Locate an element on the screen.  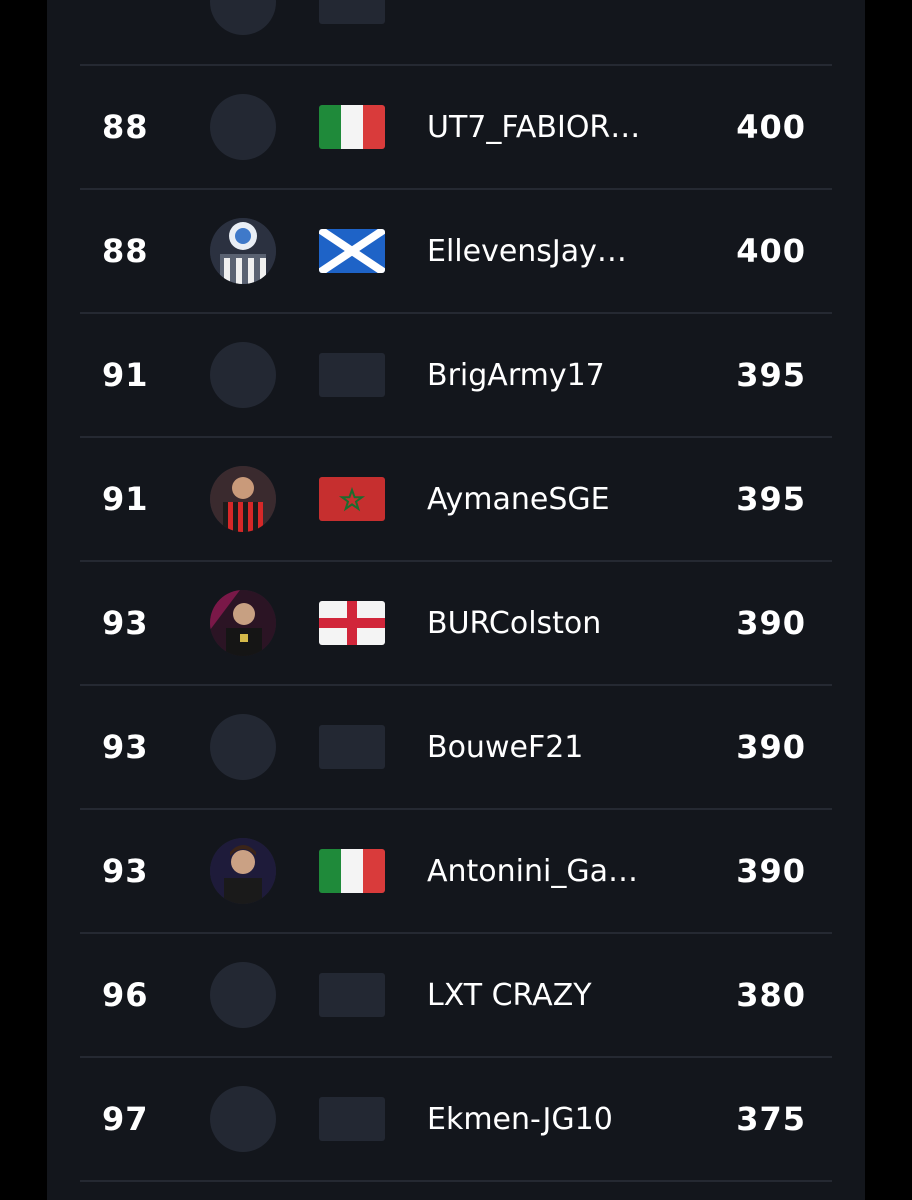
table-row: 93 Antonini_Ga… 390 is located at coordinates (456, 872).